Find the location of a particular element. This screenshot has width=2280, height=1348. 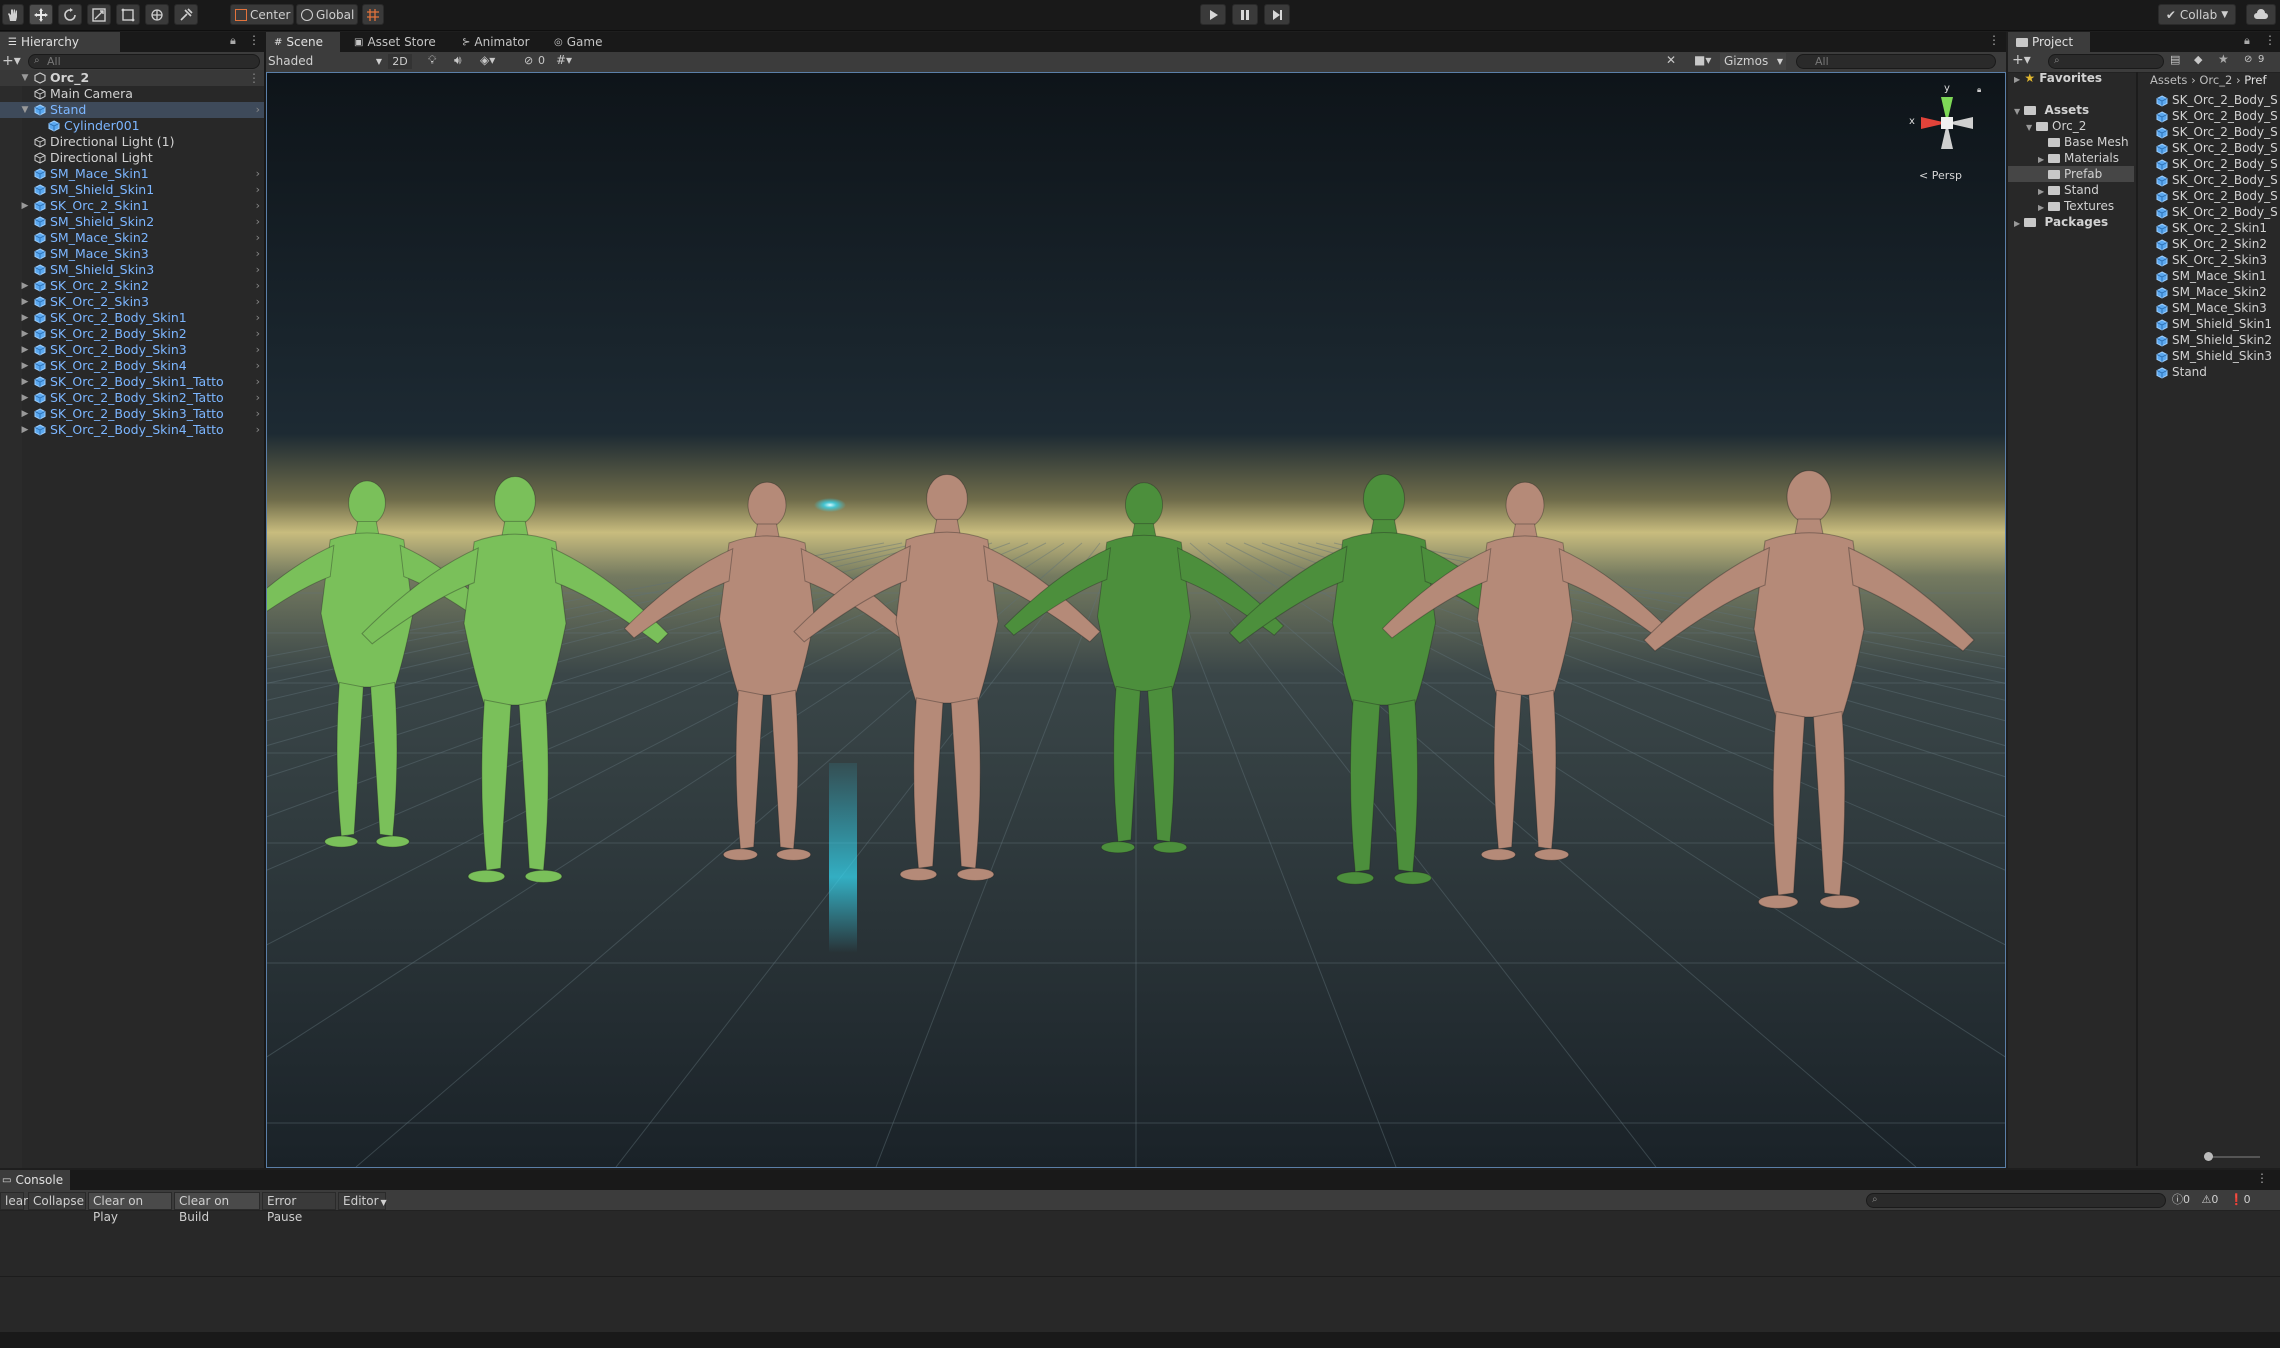

hierarchy-item: ▶ SK_Orc_2_Body_Skin3_Tatto › is located at coordinates (132, 414).